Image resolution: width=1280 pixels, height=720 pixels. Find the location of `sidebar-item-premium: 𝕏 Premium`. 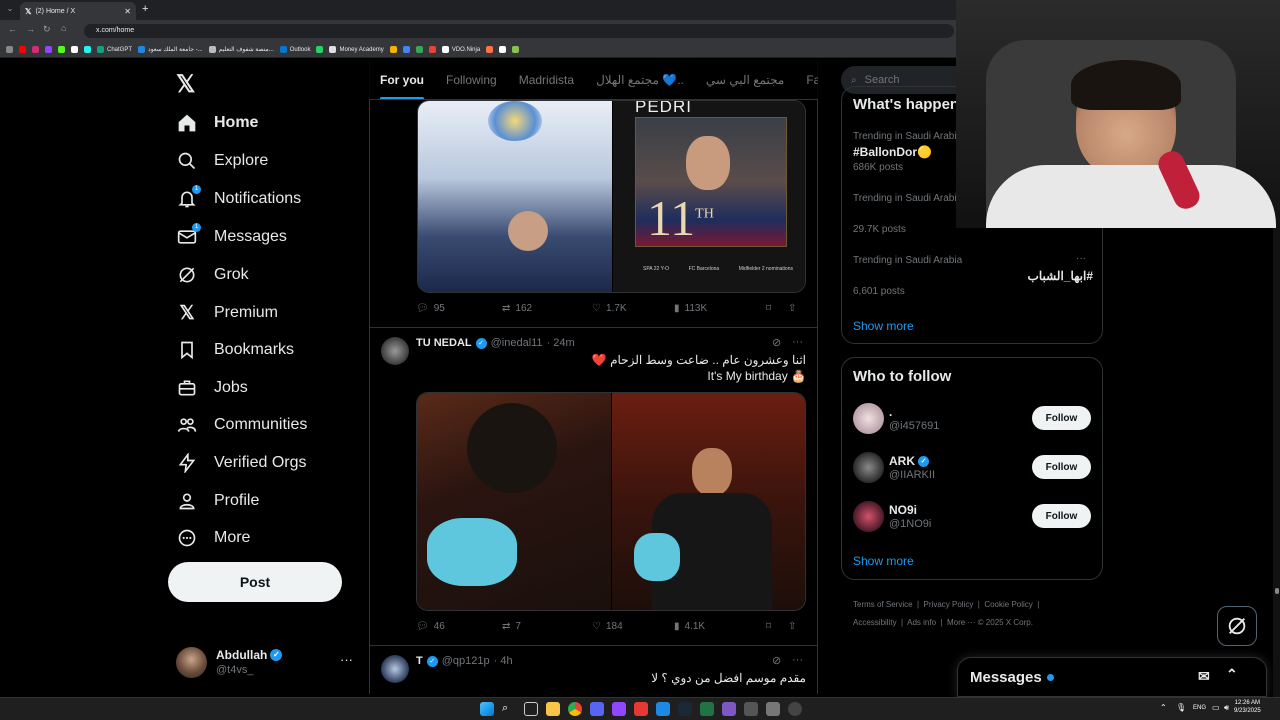

sidebar-item-premium: 𝕏 Premium is located at coordinates (227, 313).